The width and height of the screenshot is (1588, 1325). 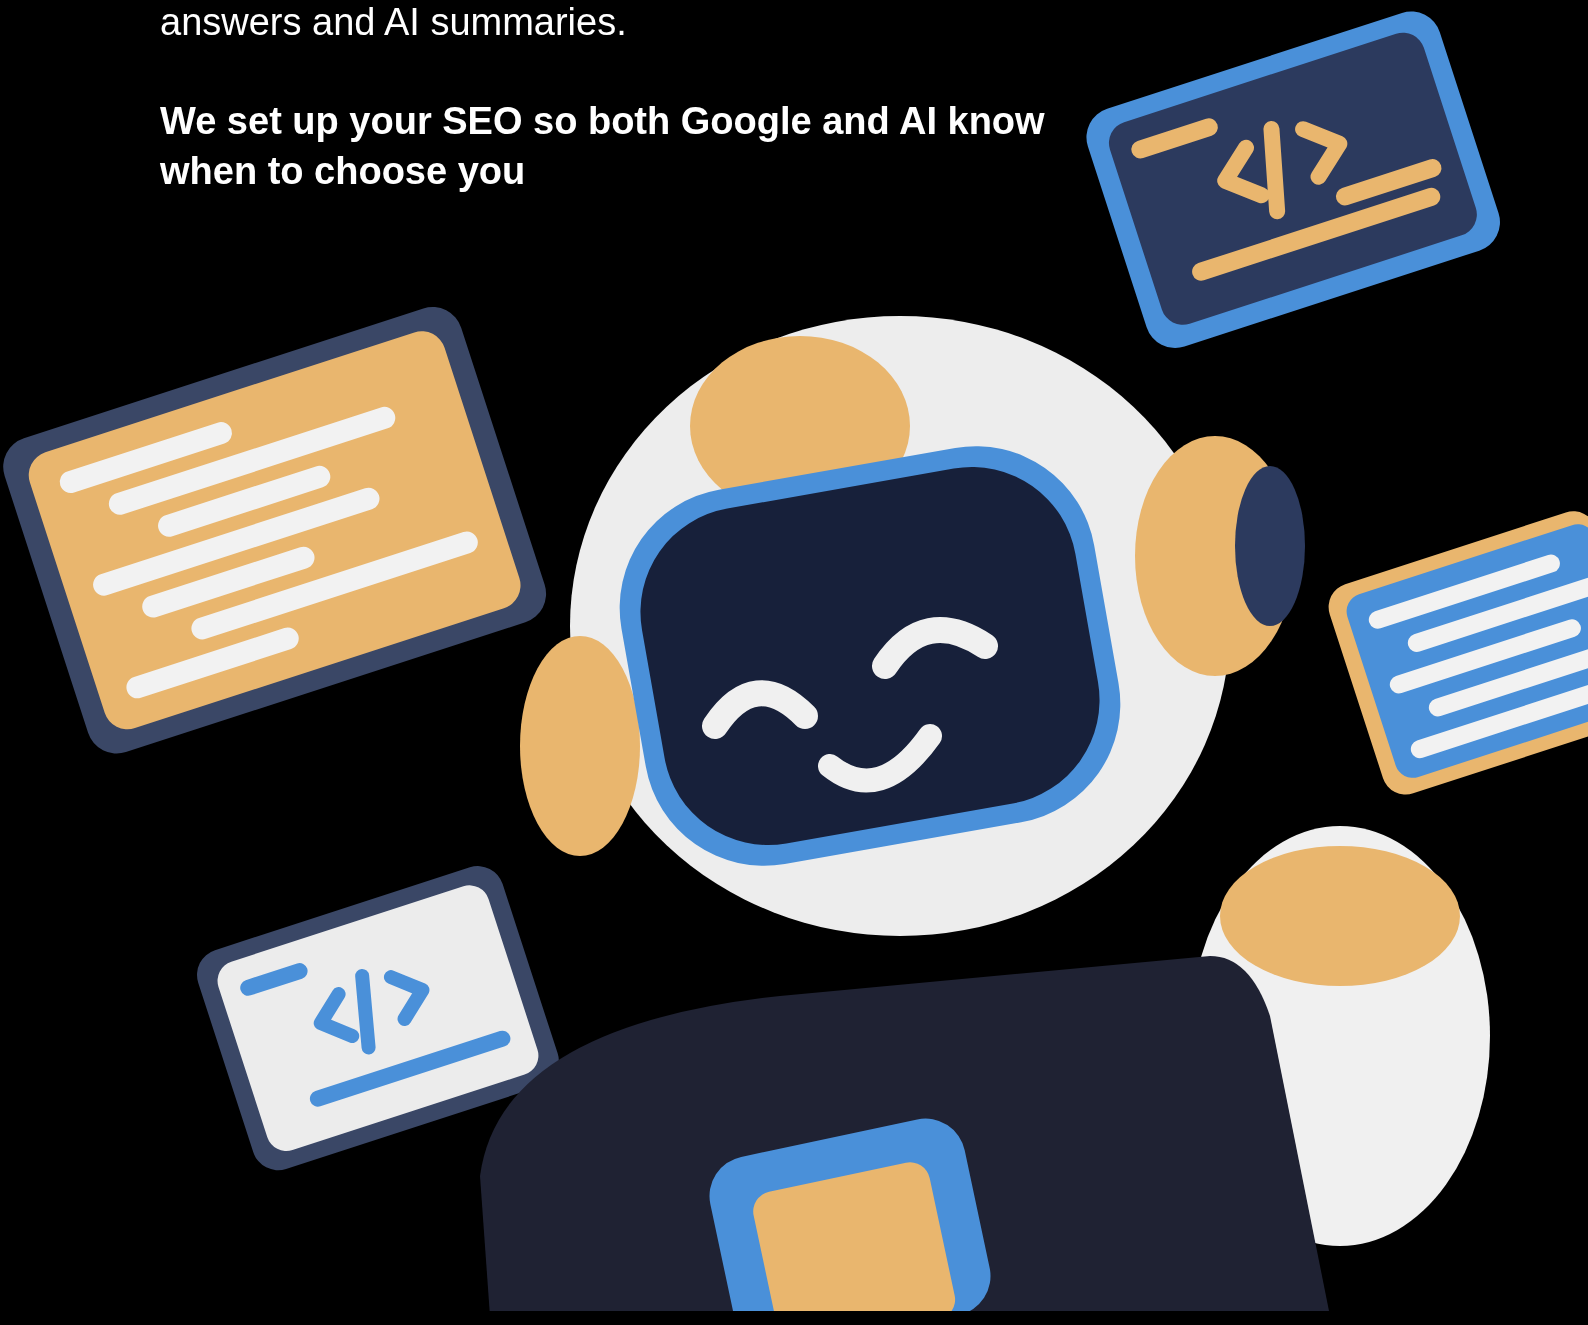 I want to click on headline: We set up your SEO so both Google and AI know when to choose you, so click(x=603, y=146).